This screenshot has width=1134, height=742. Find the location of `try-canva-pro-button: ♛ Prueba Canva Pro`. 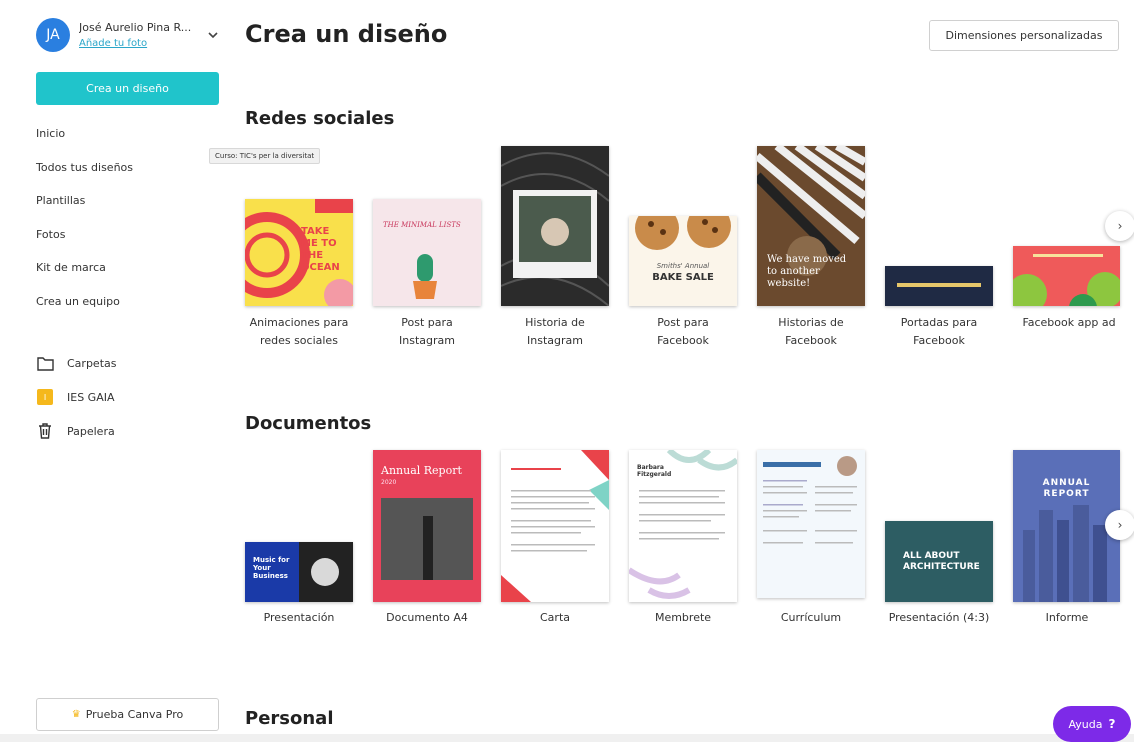

try-canva-pro-button: ♛ Prueba Canva Pro is located at coordinates (127, 714).